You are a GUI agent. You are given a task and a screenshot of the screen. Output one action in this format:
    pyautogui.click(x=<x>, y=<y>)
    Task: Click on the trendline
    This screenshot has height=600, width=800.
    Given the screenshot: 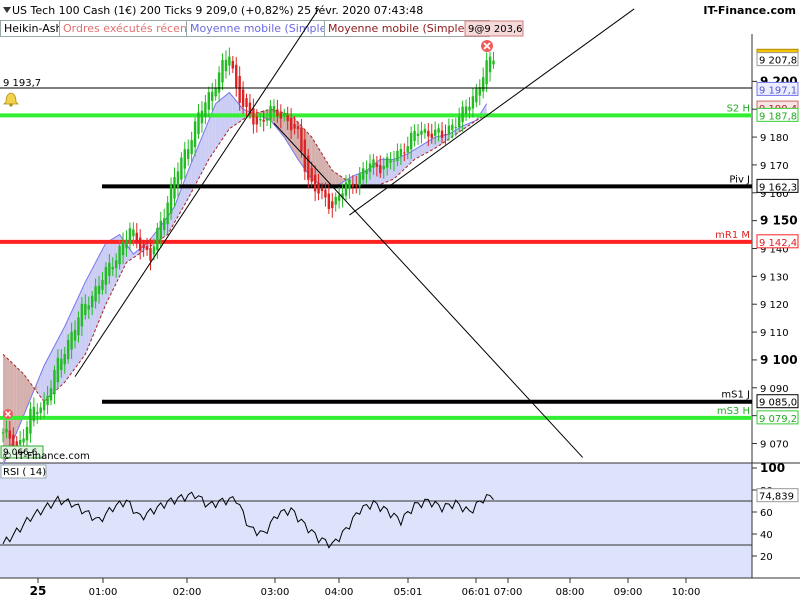 What is the action you would take?
    pyautogui.click(x=492, y=112)
    